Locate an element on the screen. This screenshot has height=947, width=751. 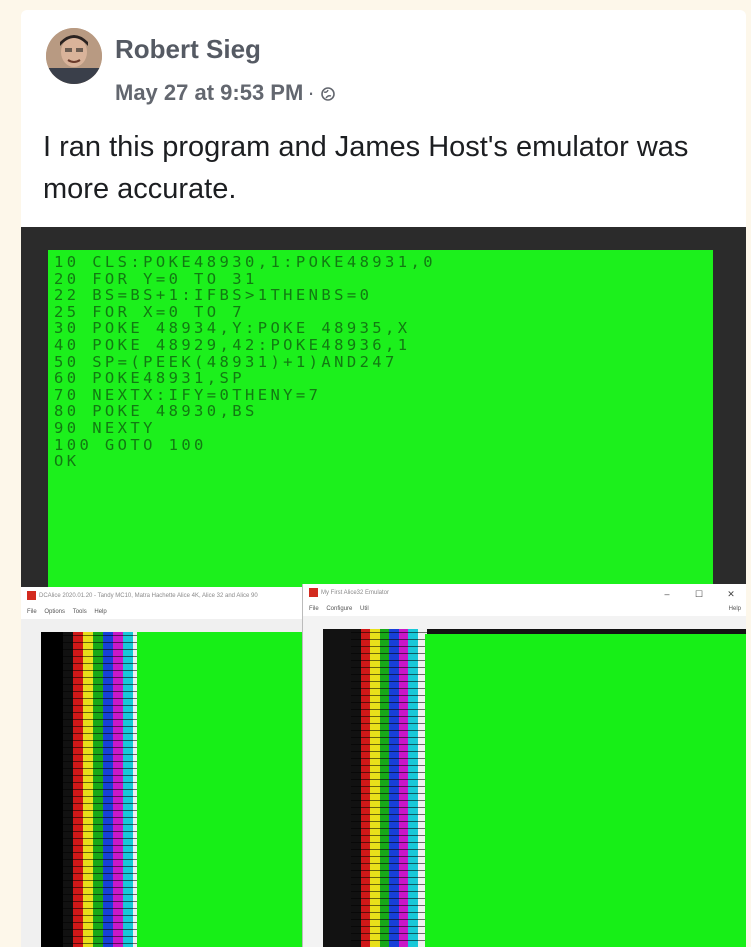
globe-icon is located at coordinates (327, 94).